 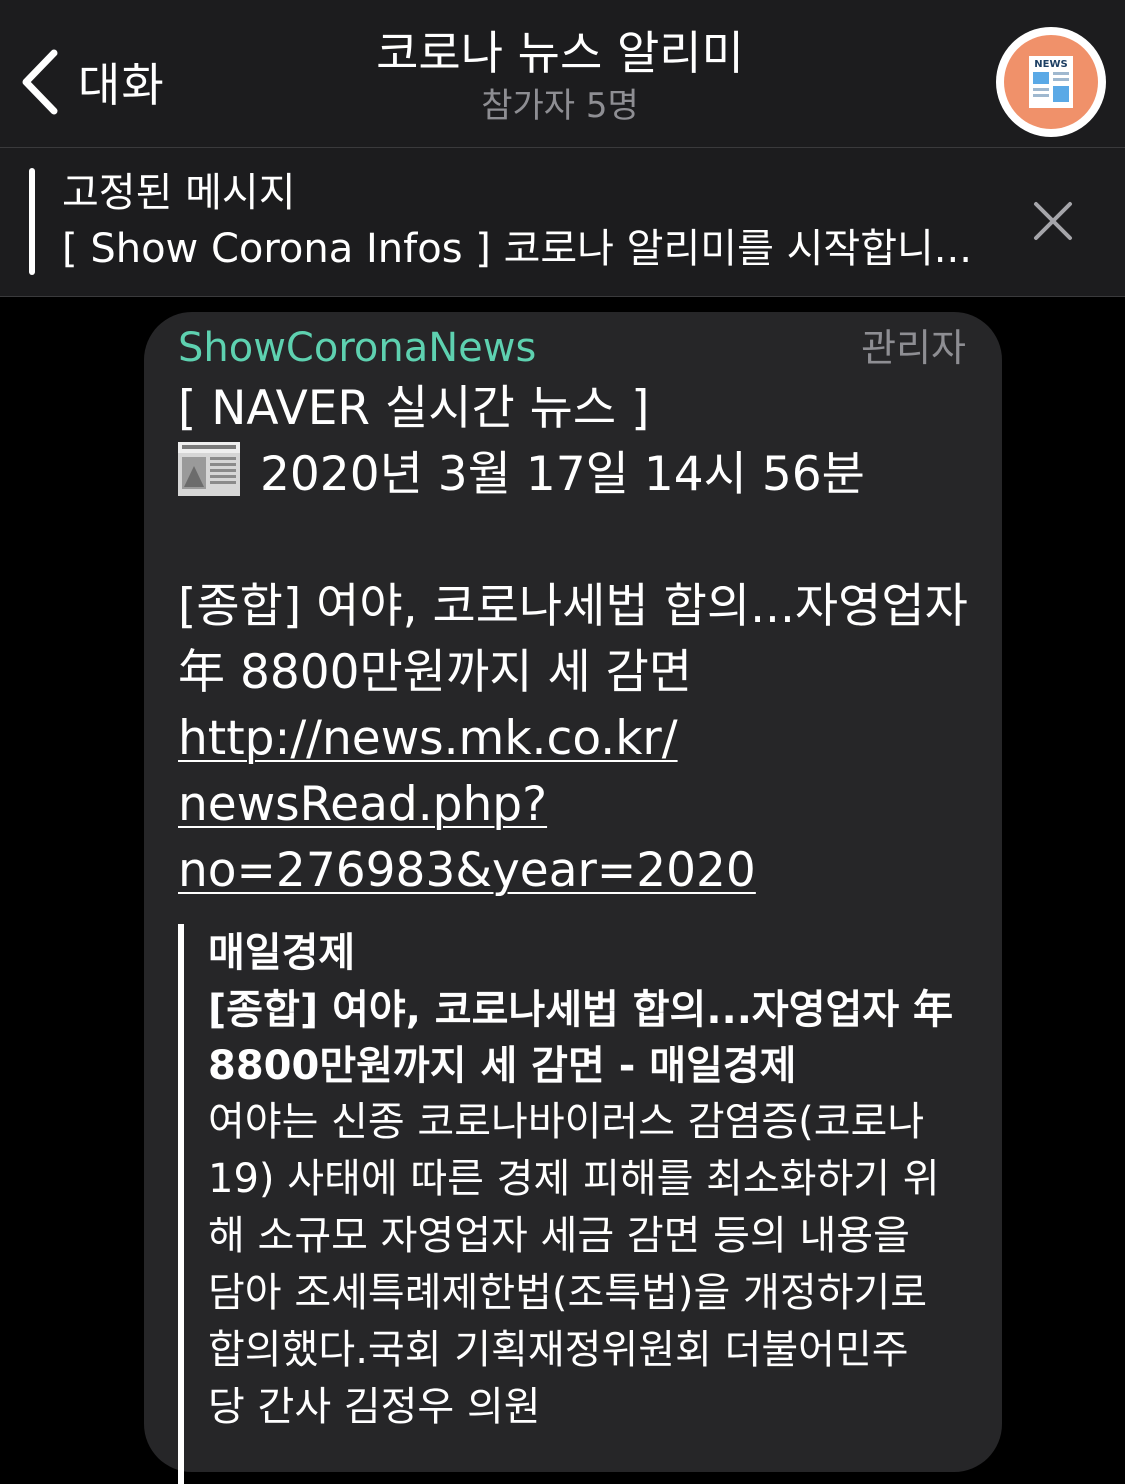 I want to click on news-icon: NEWS, so click(x=1051, y=82).